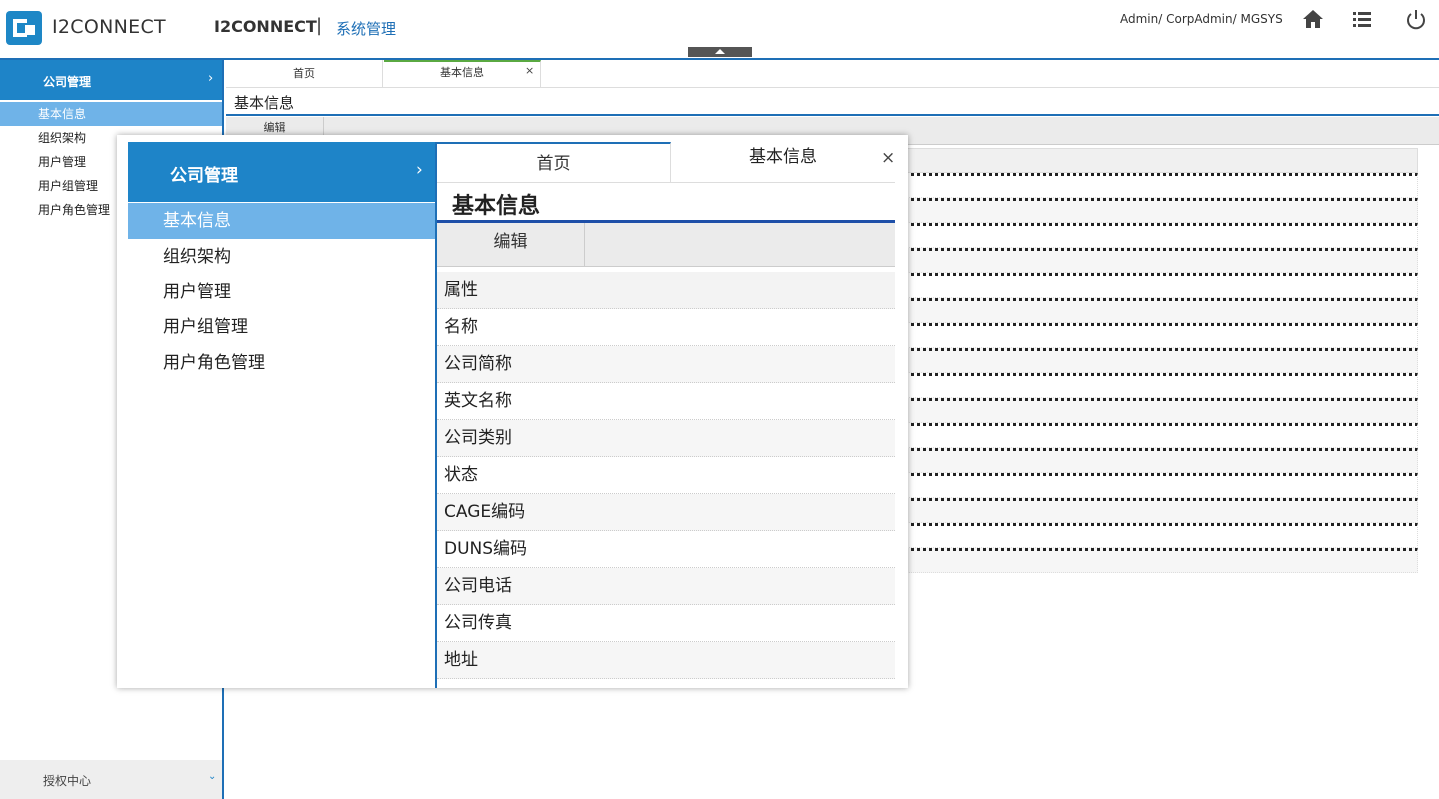 This screenshot has height=799, width=1439. I want to click on collapse-header-button, so click(720, 52).